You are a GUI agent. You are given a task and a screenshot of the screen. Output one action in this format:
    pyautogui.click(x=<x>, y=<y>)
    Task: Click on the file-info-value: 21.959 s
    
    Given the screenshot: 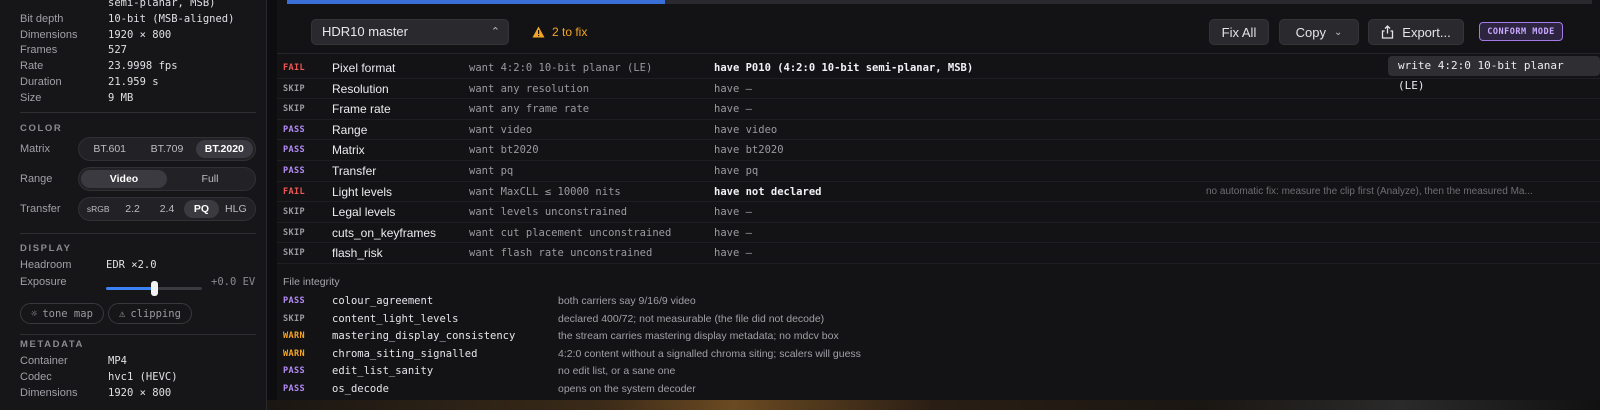 What is the action you would take?
    pyautogui.click(x=133, y=82)
    